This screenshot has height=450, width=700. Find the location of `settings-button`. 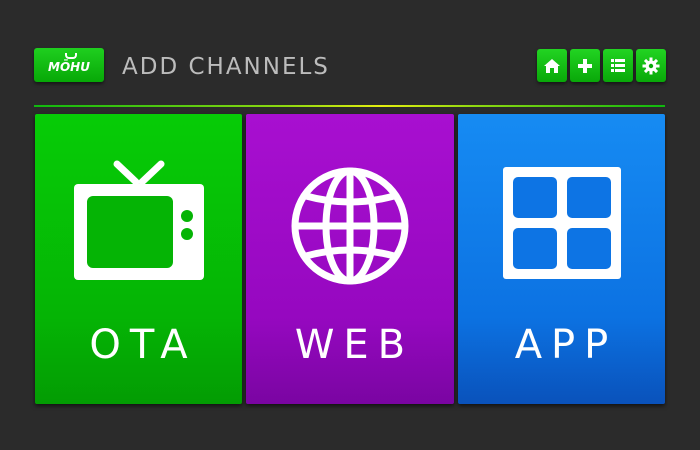

settings-button is located at coordinates (651, 65).